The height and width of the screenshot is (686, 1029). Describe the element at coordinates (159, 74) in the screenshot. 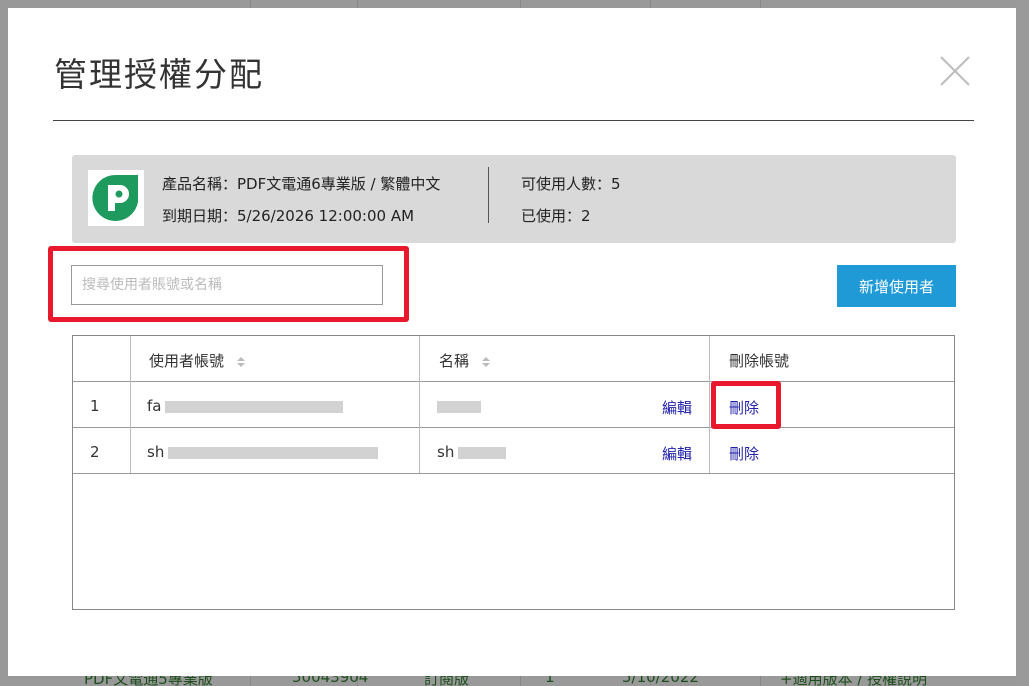

I see `dialog-title: 管理授權分配` at that location.